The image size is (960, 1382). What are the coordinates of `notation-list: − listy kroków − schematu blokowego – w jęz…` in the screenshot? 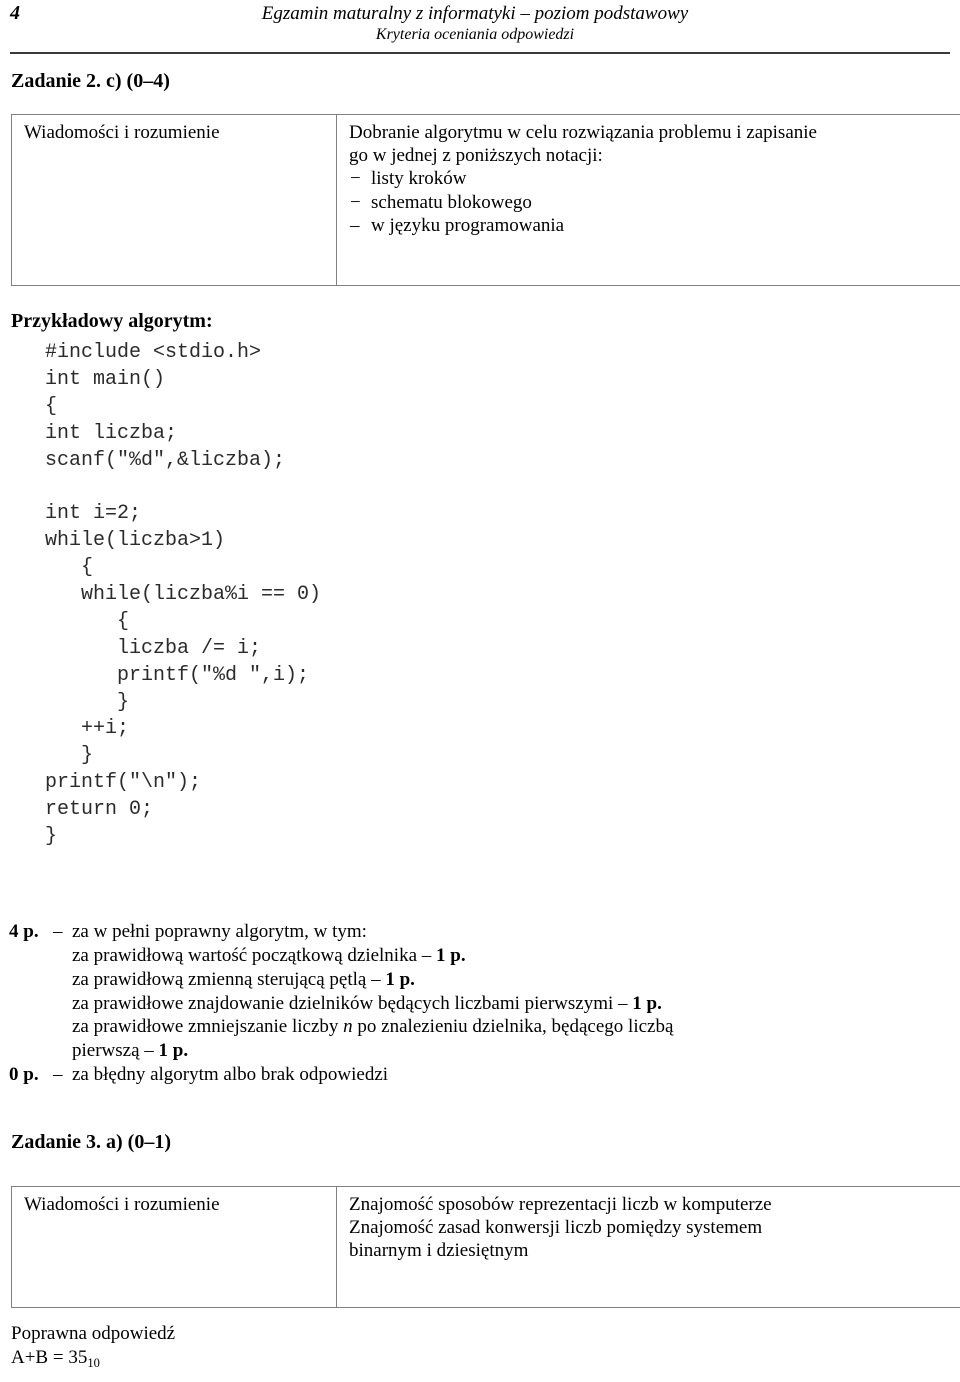 It's located at (654, 202).